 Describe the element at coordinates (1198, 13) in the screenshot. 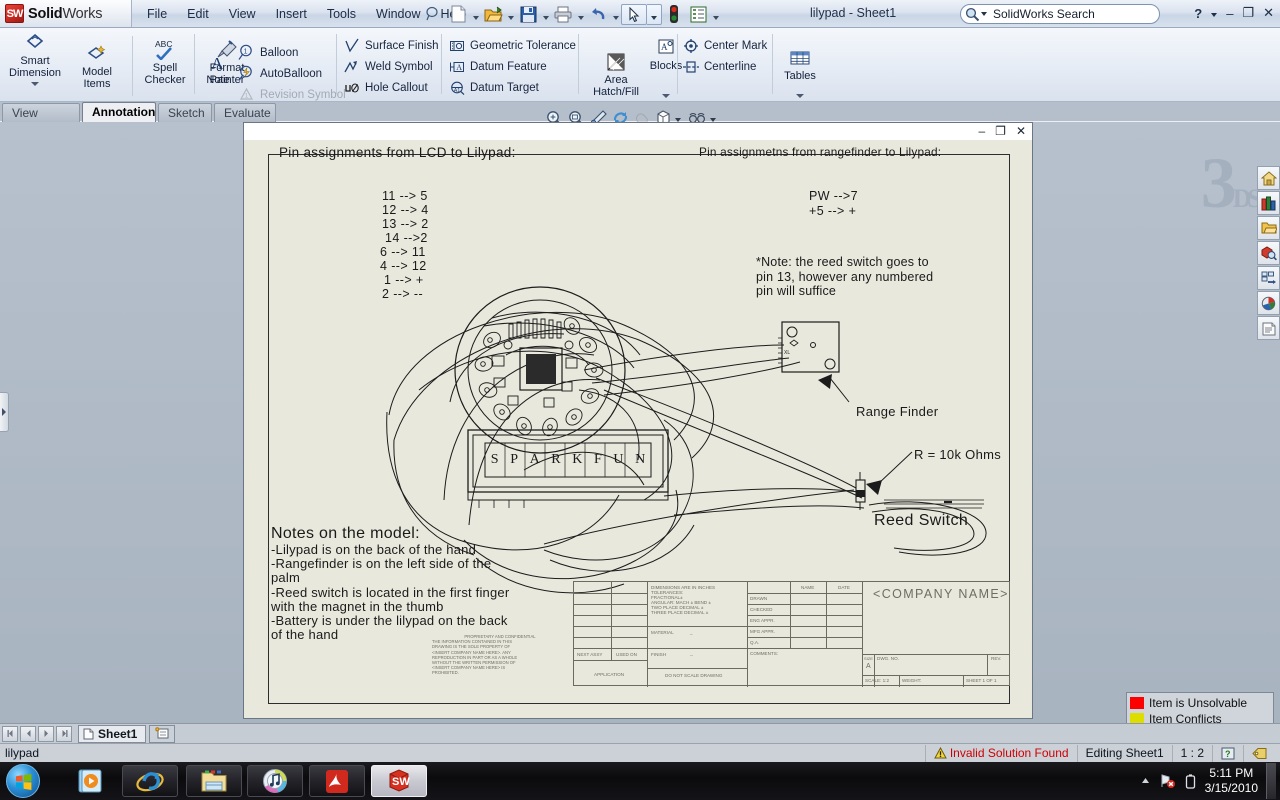

I see `help-button: ?` at that location.